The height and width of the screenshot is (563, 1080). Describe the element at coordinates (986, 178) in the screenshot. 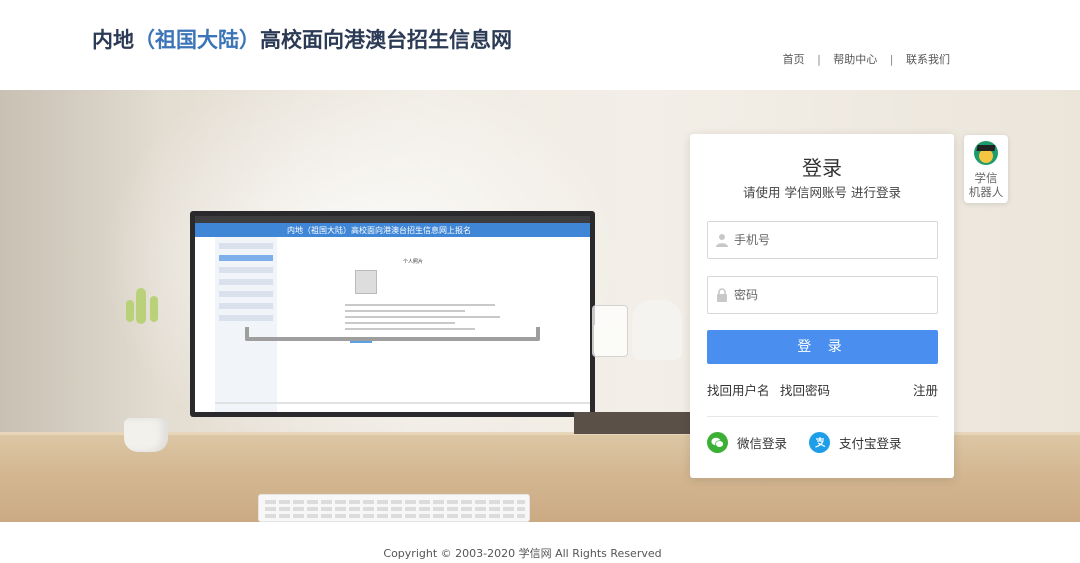

I see `robot-label-line1: 学信` at that location.